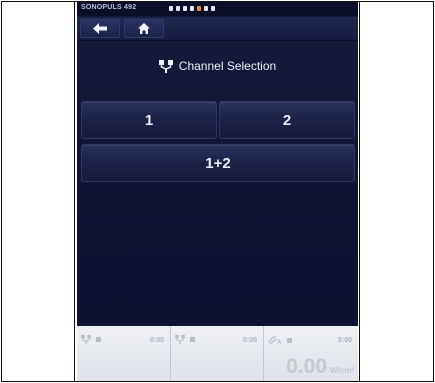 The height and width of the screenshot is (383, 435). What do you see at coordinates (344, 340) in the screenshot?
I see `timer: 5:00` at bounding box center [344, 340].